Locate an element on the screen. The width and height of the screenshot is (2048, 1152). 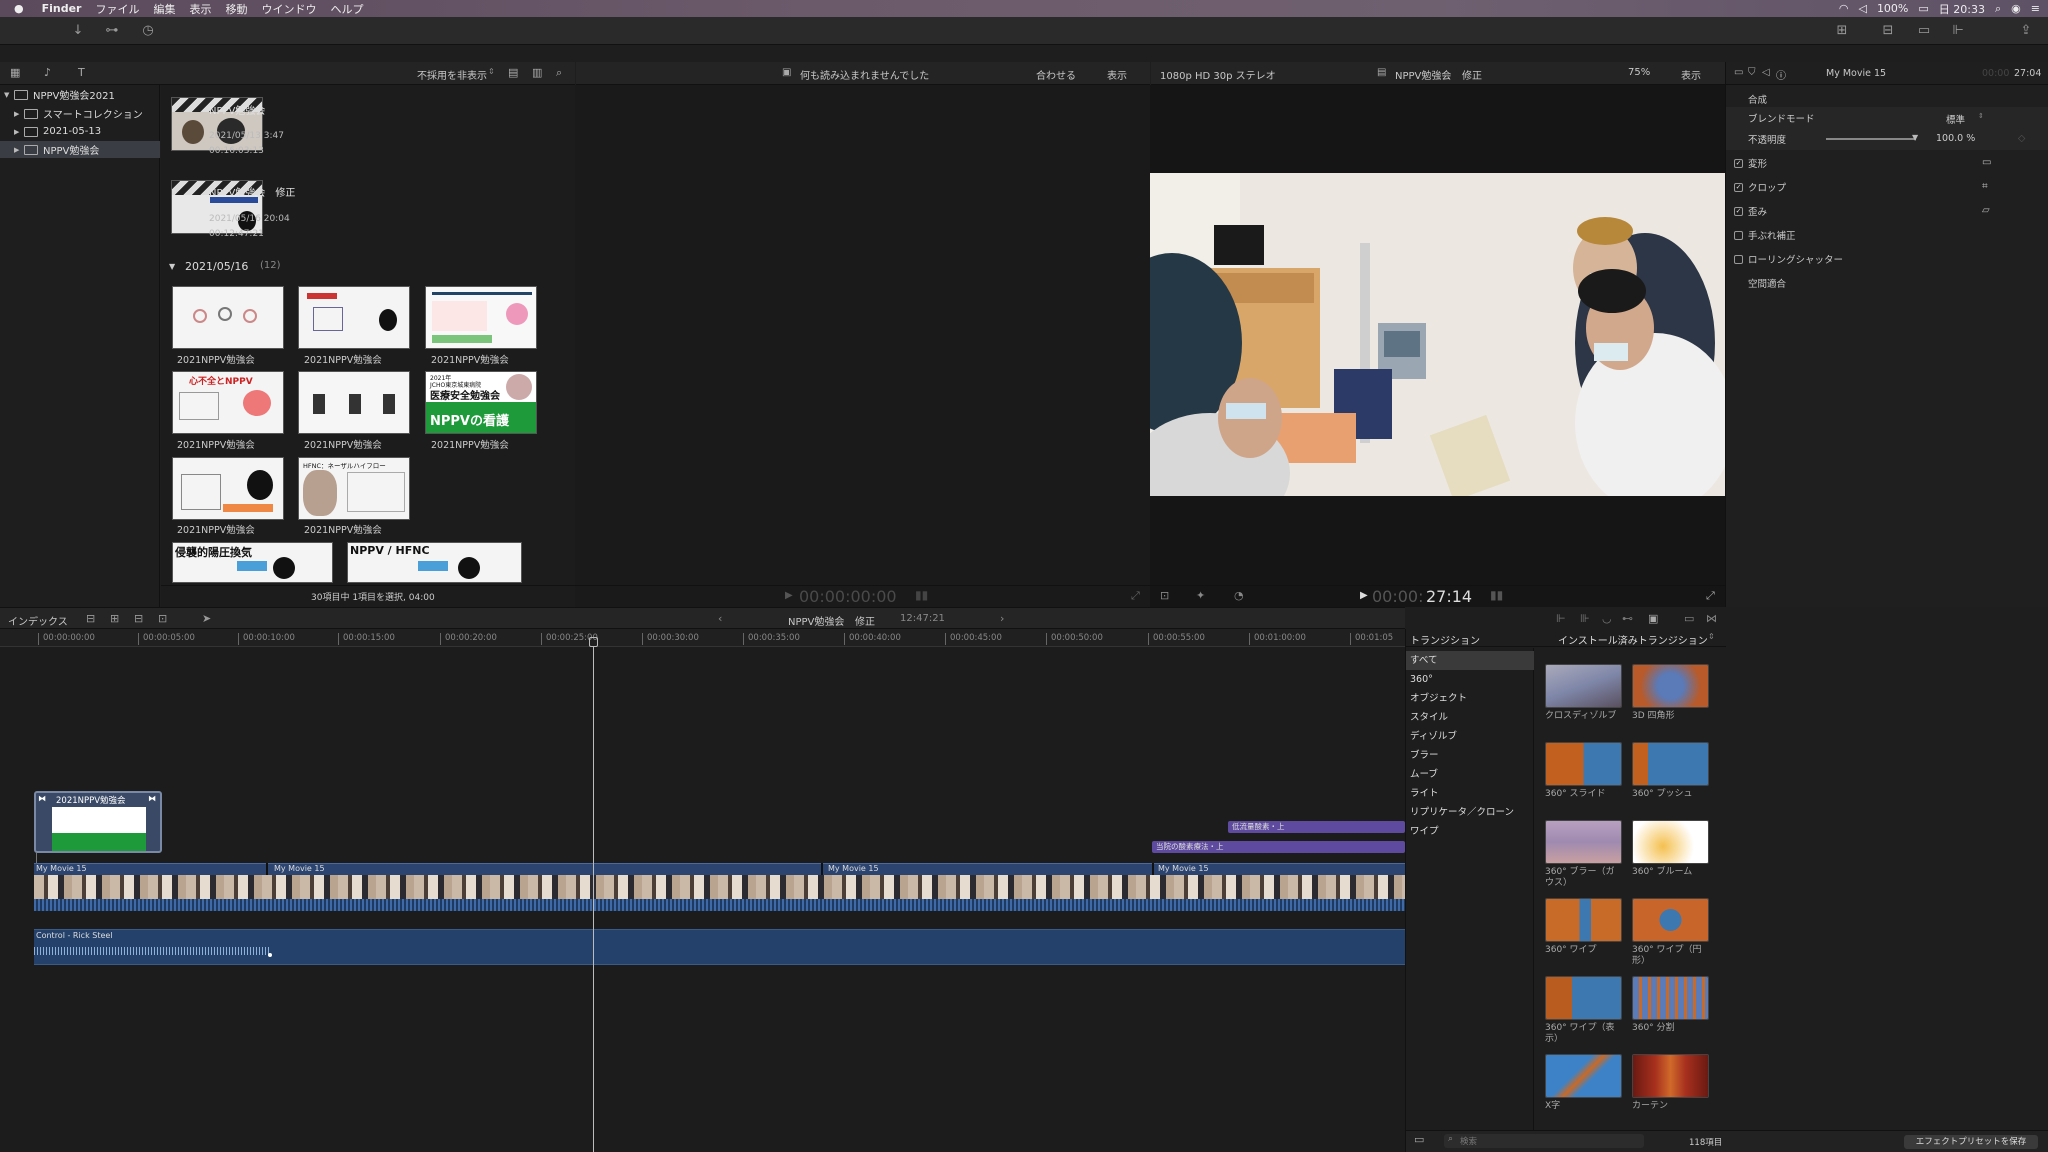
clip-thumbnail: 侵襲的陽圧換気 is located at coordinates (252, 562).